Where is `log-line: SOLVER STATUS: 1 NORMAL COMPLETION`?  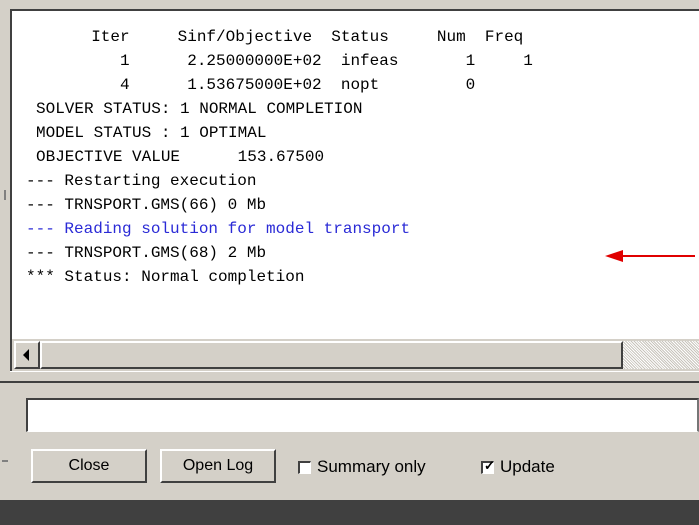 log-line: SOLVER STATUS: 1 NORMAL COMPLETION is located at coordinates (199, 109).